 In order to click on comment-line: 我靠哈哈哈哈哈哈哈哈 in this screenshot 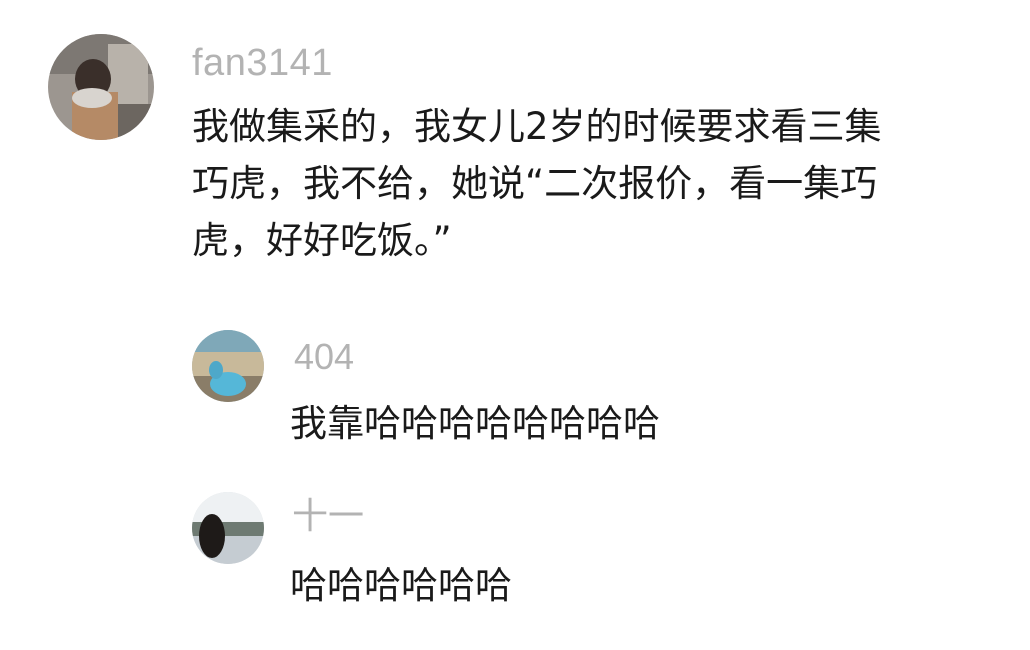, I will do `click(475, 423)`.